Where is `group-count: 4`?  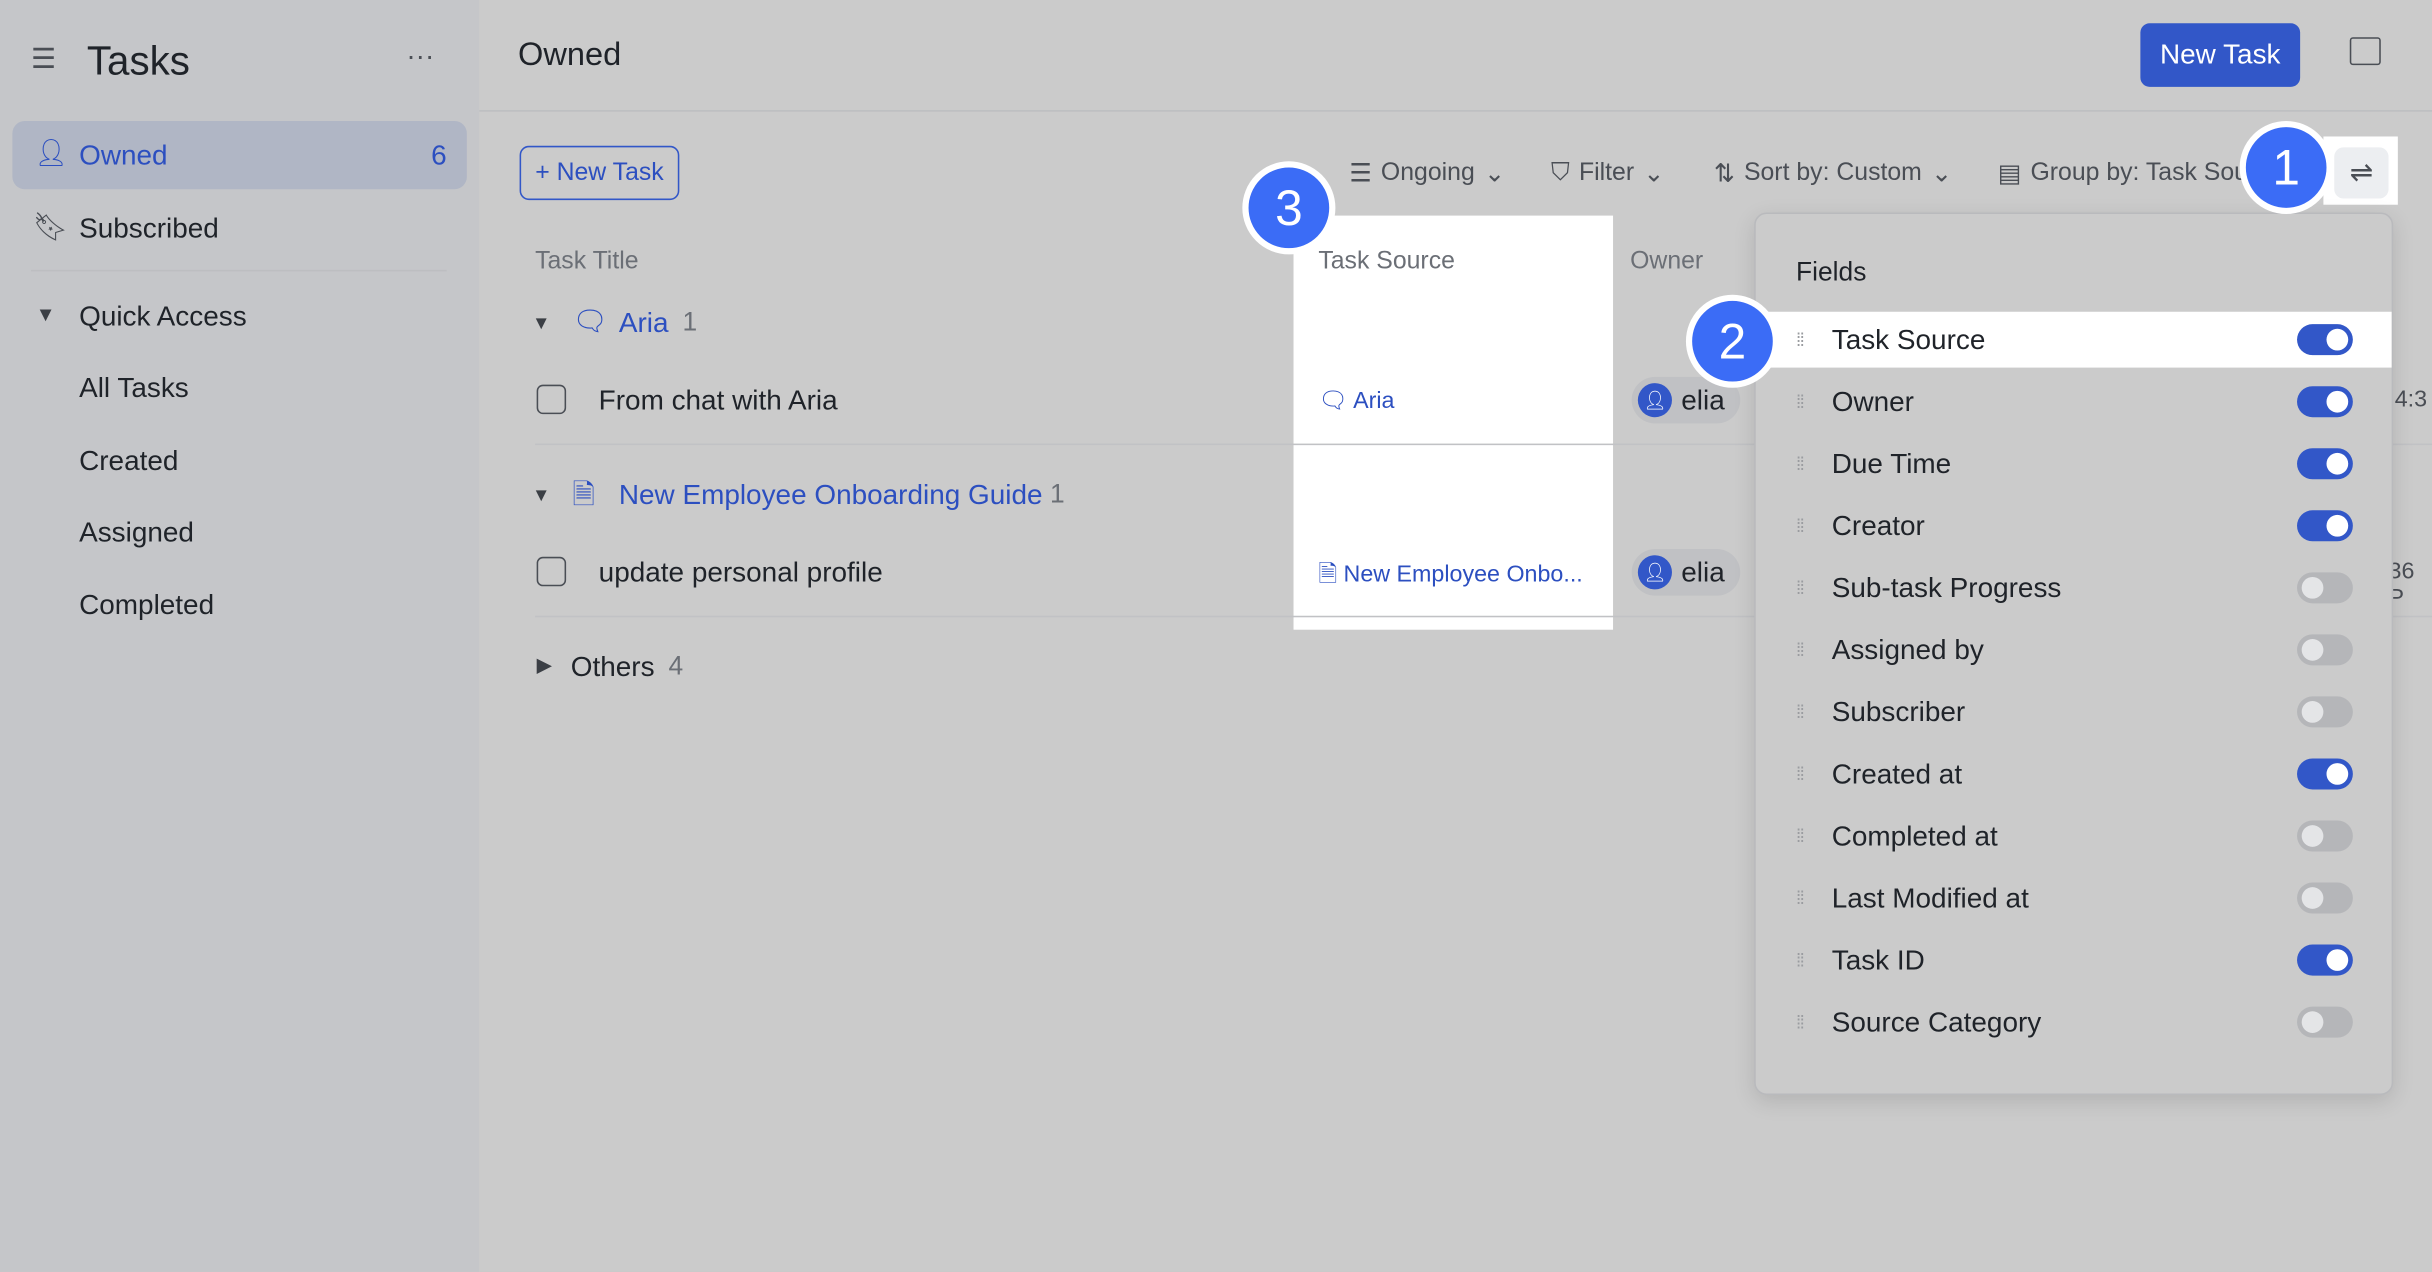 group-count: 4 is located at coordinates (676, 666).